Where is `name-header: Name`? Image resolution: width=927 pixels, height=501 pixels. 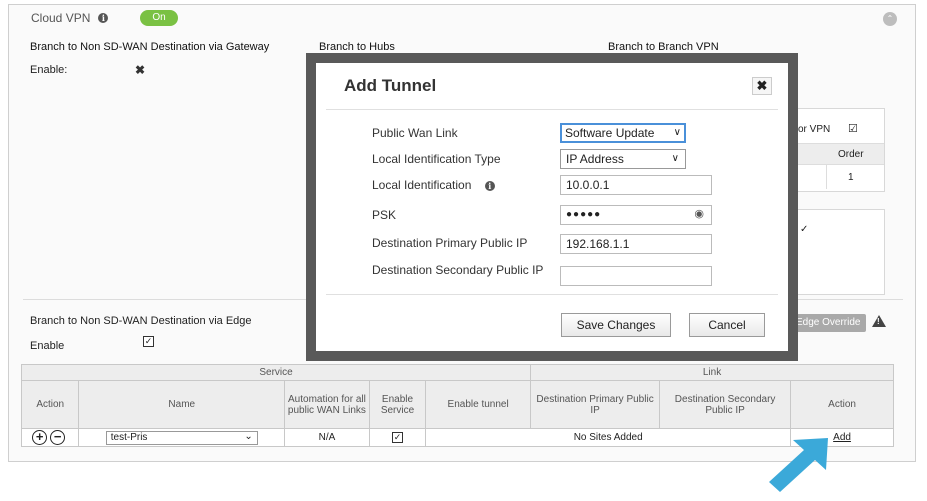 name-header: Name is located at coordinates (182, 404).